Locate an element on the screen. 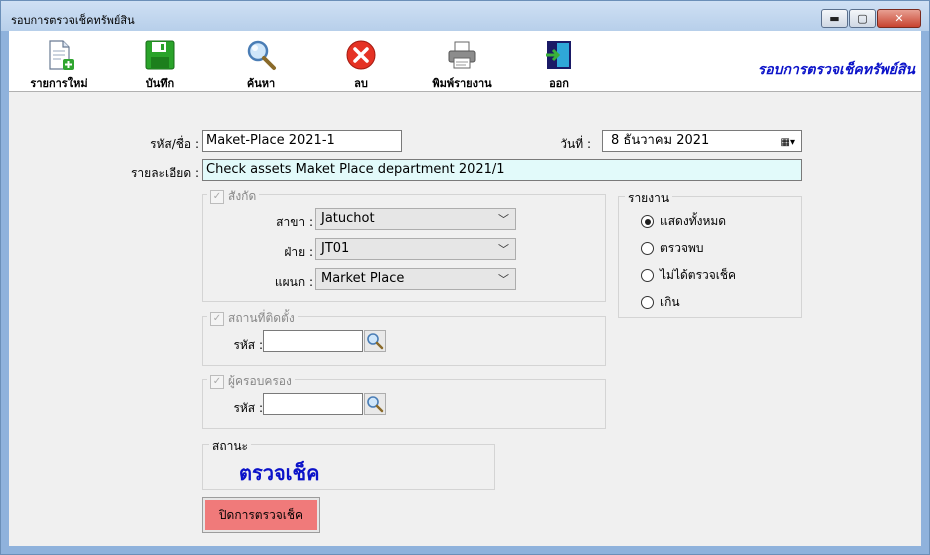  exit-button: ออก is located at coordinates (559, 63).